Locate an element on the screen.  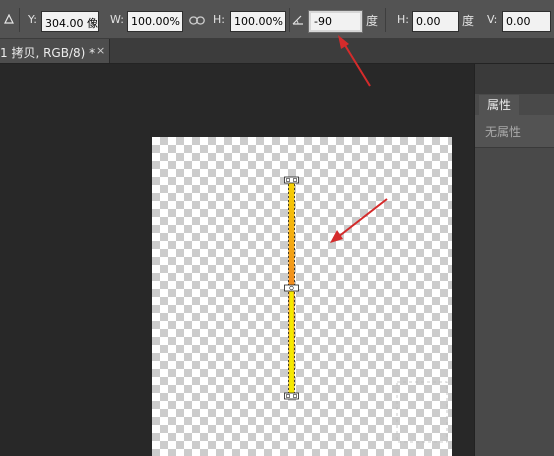
annotation-arrow-canvas is located at coordinates (359, 220).